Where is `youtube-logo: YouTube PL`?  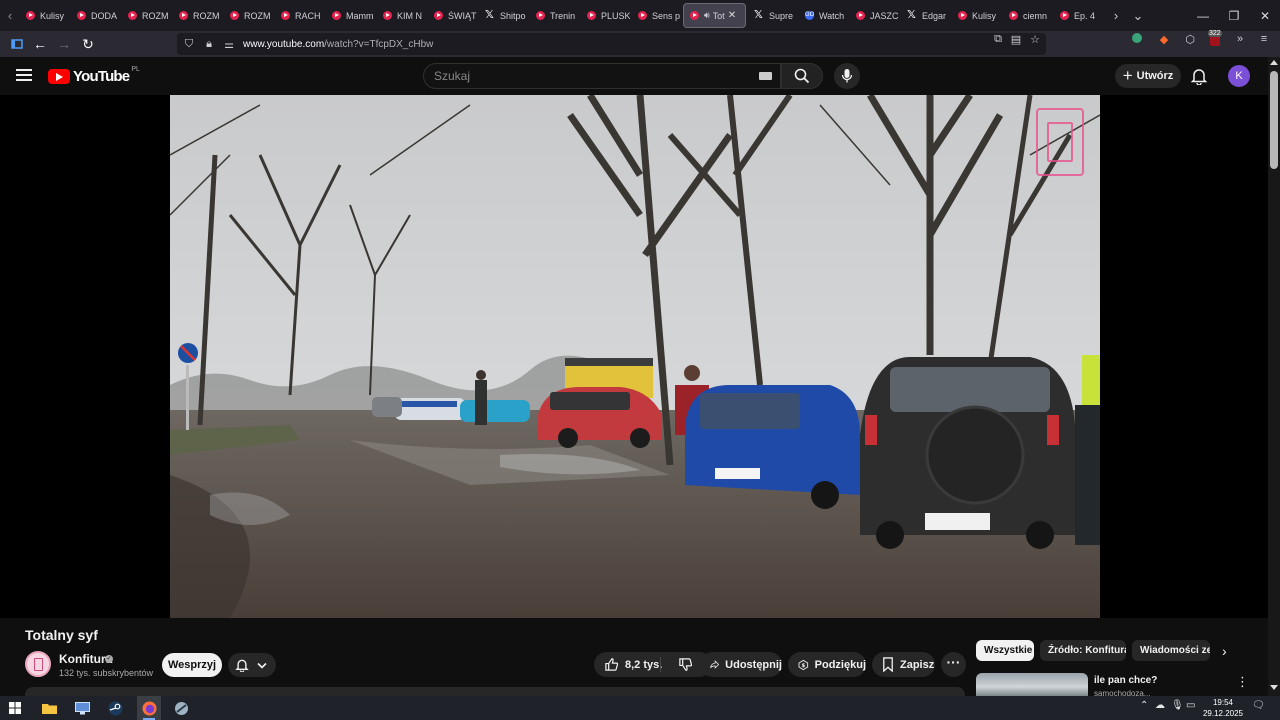
youtube-logo: YouTube PL is located at coordinates (94, 75).